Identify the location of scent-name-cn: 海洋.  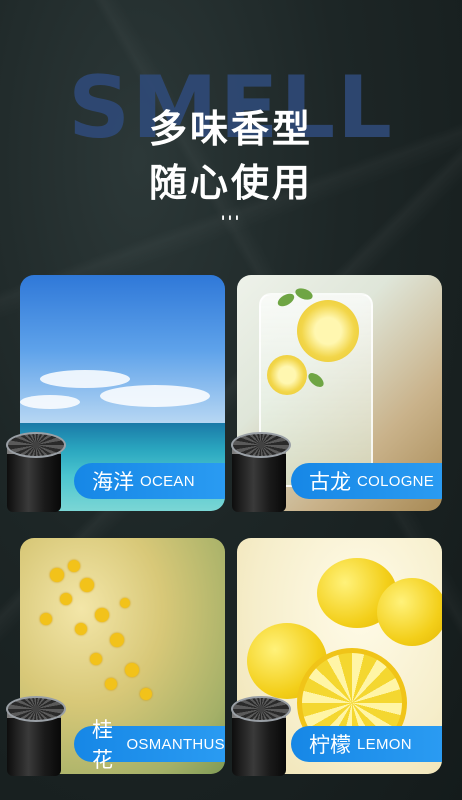
(113, 482).